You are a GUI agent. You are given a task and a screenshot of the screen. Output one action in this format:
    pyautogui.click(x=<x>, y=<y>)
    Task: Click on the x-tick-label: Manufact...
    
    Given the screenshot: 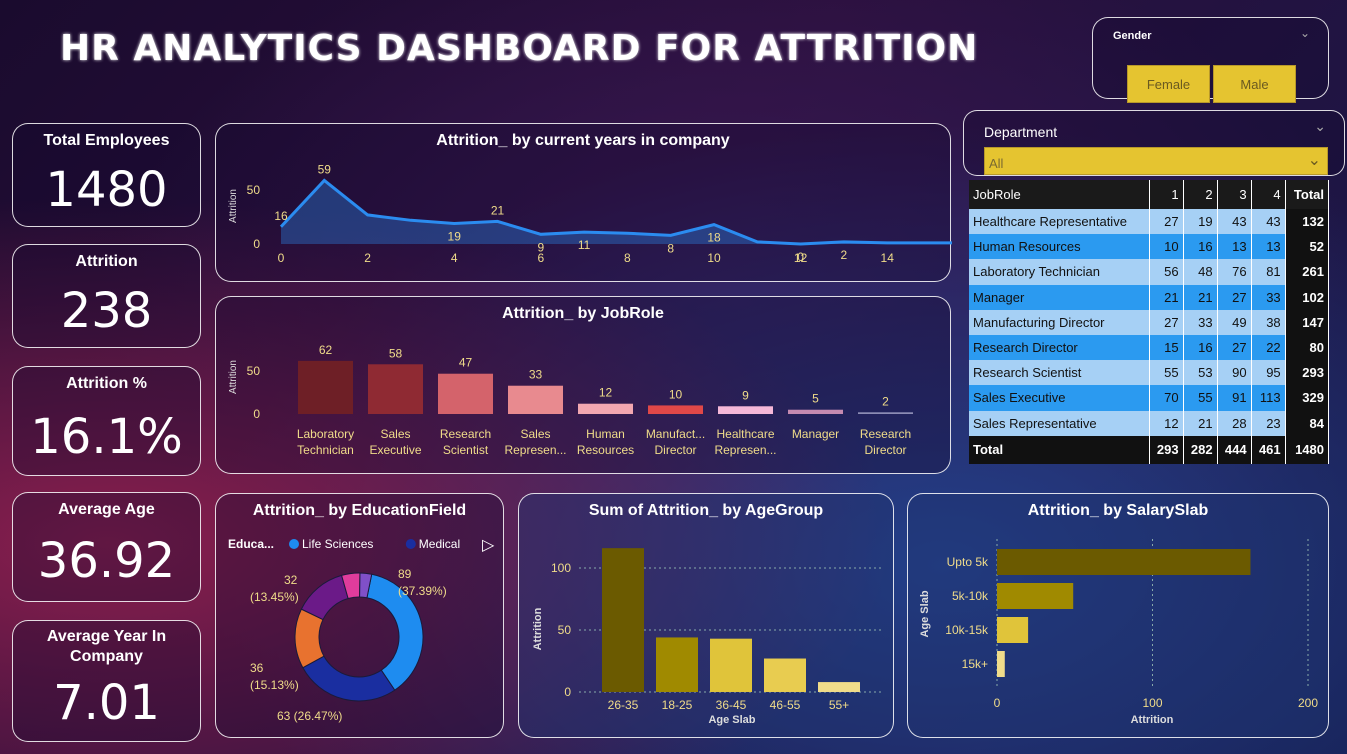 What is the action you would take?
    pyautogui.click(x=675, y=434)
    